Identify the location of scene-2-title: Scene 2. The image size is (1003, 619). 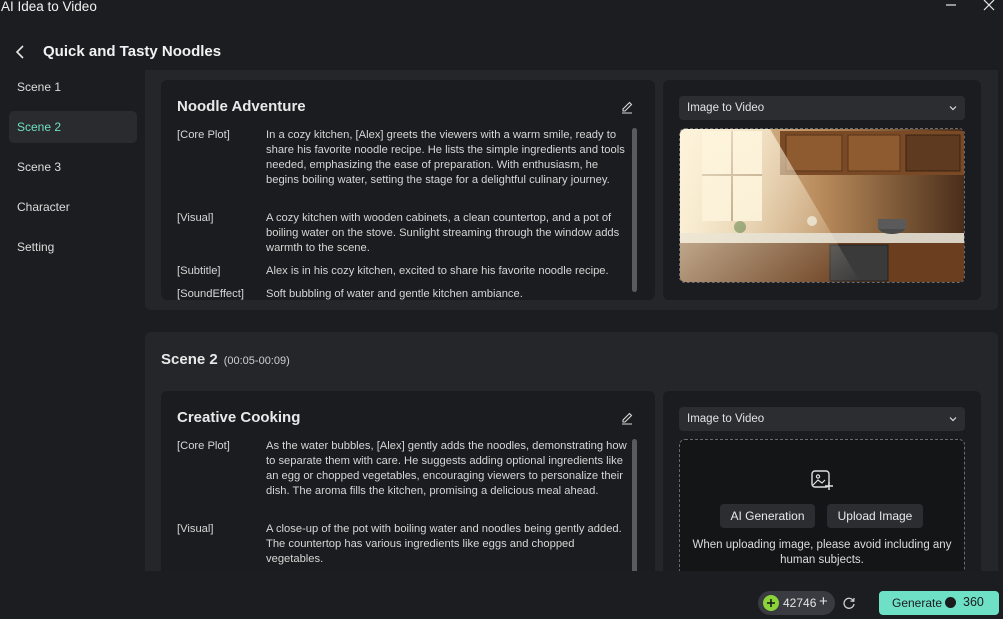
(189, 359).